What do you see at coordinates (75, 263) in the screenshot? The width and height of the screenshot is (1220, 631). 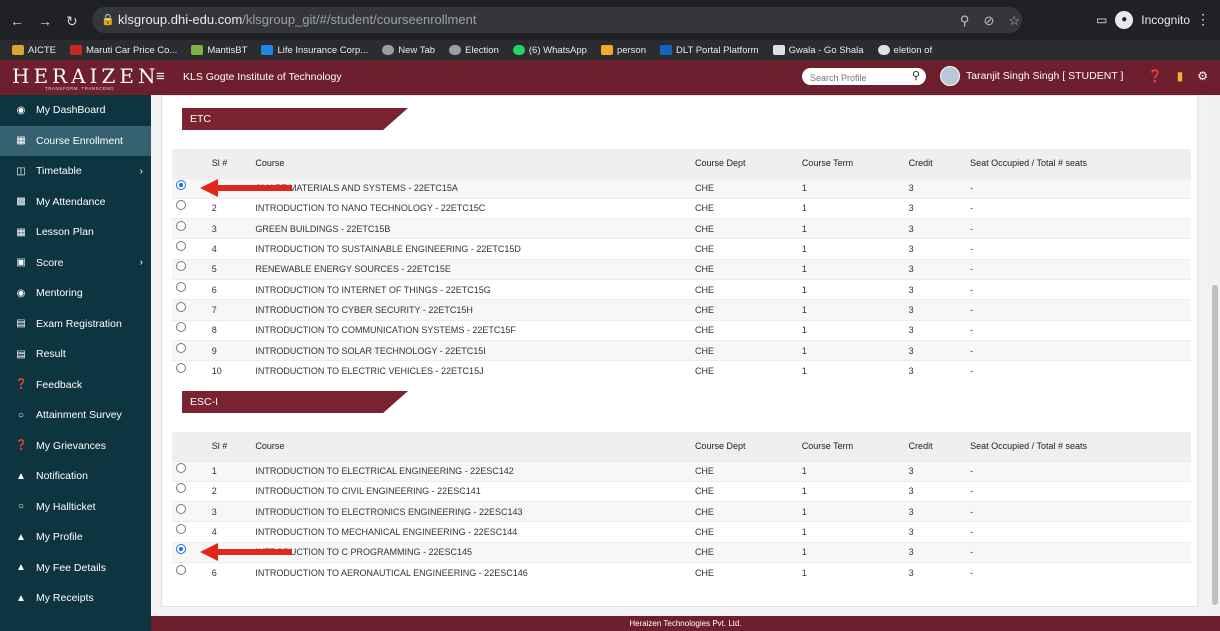 I see `sidebar-item-score: ▣ Score ›` at bounding box center [75, 263].